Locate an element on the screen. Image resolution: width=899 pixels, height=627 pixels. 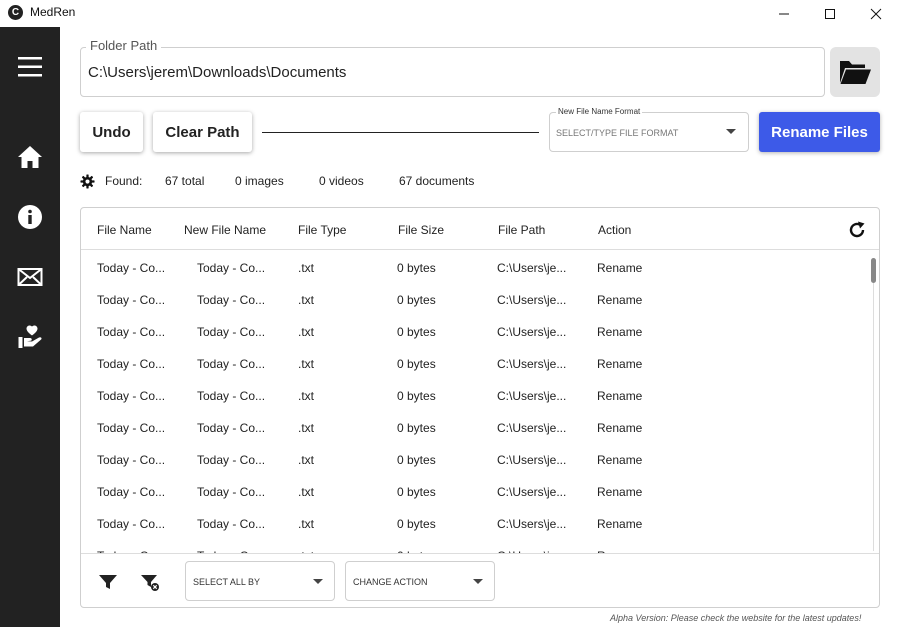
column-header-file-path: File Path is located at coordinates (521, 230).